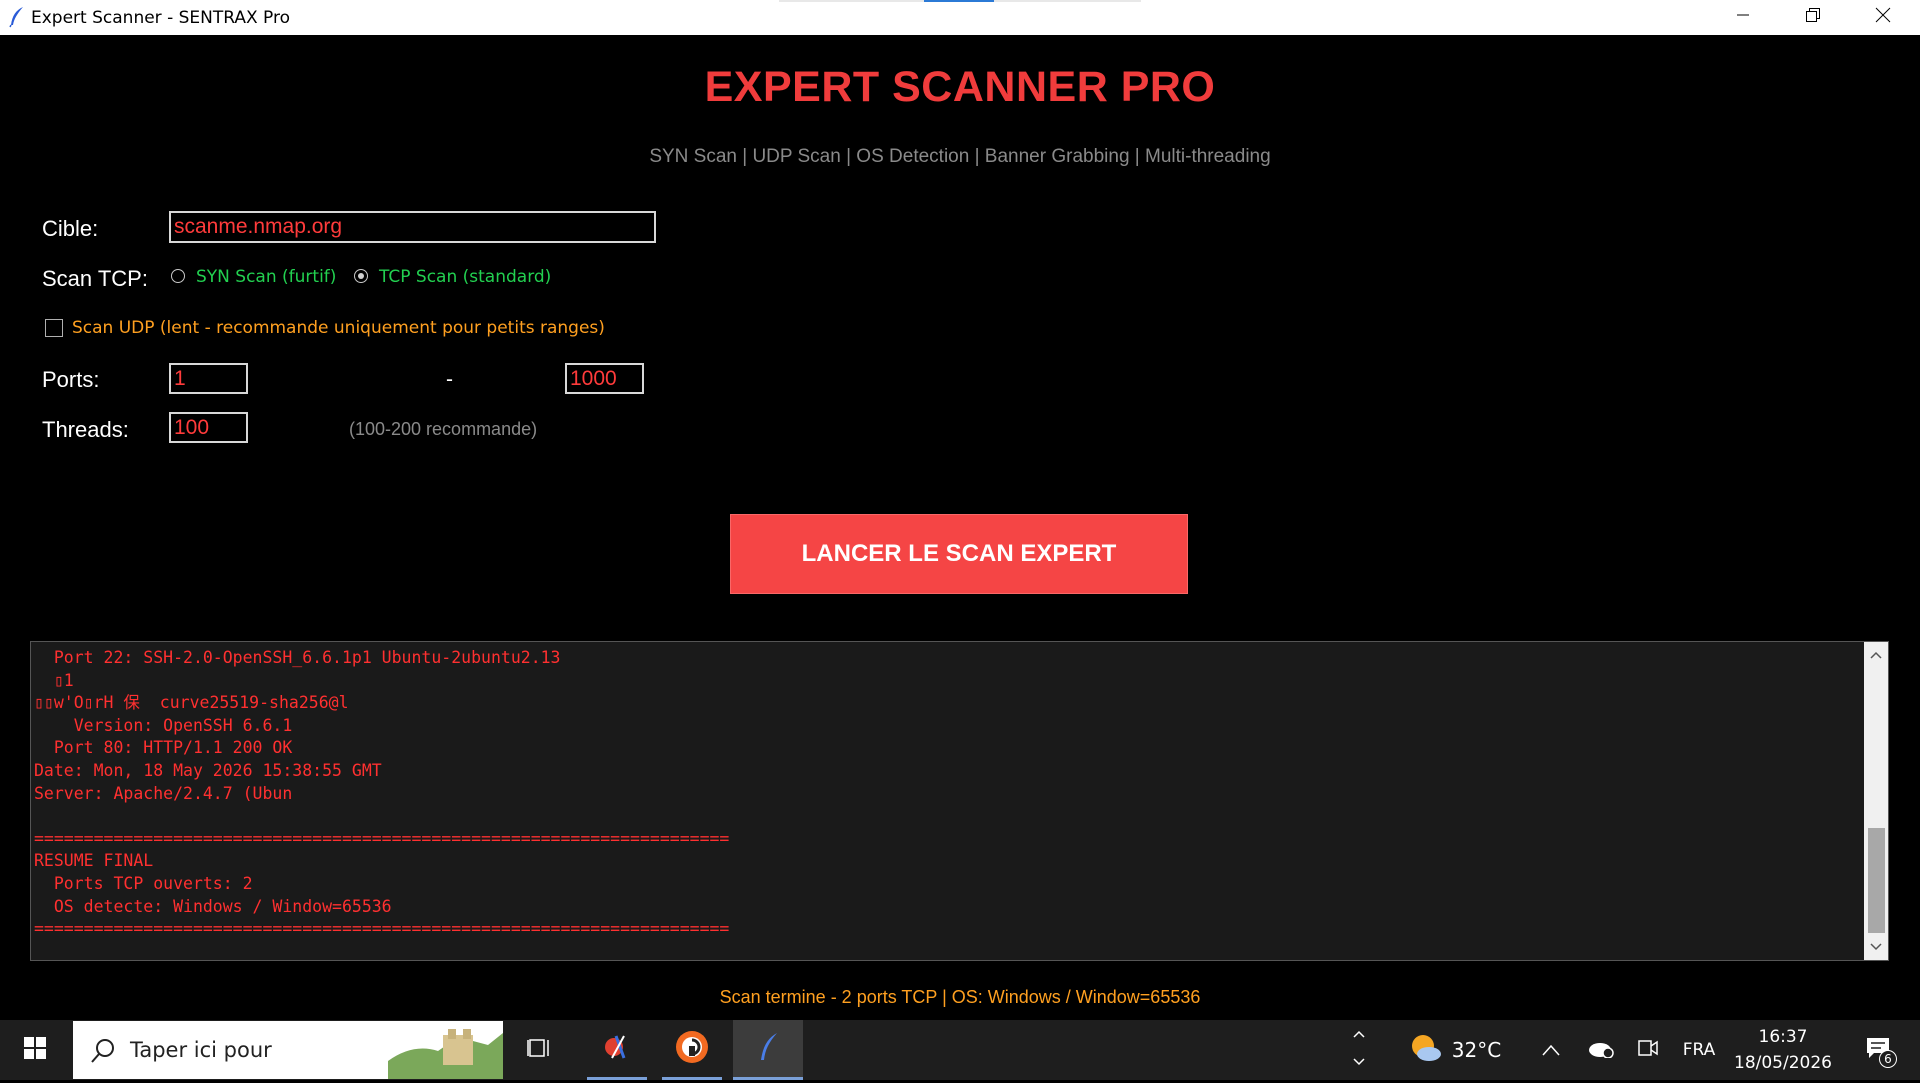 This screenshot has width=1920, height=1083. I want to click on taskbar: Taper ici pour 32°C FRA 16:37 18/05/2026, so click(960, 1050).